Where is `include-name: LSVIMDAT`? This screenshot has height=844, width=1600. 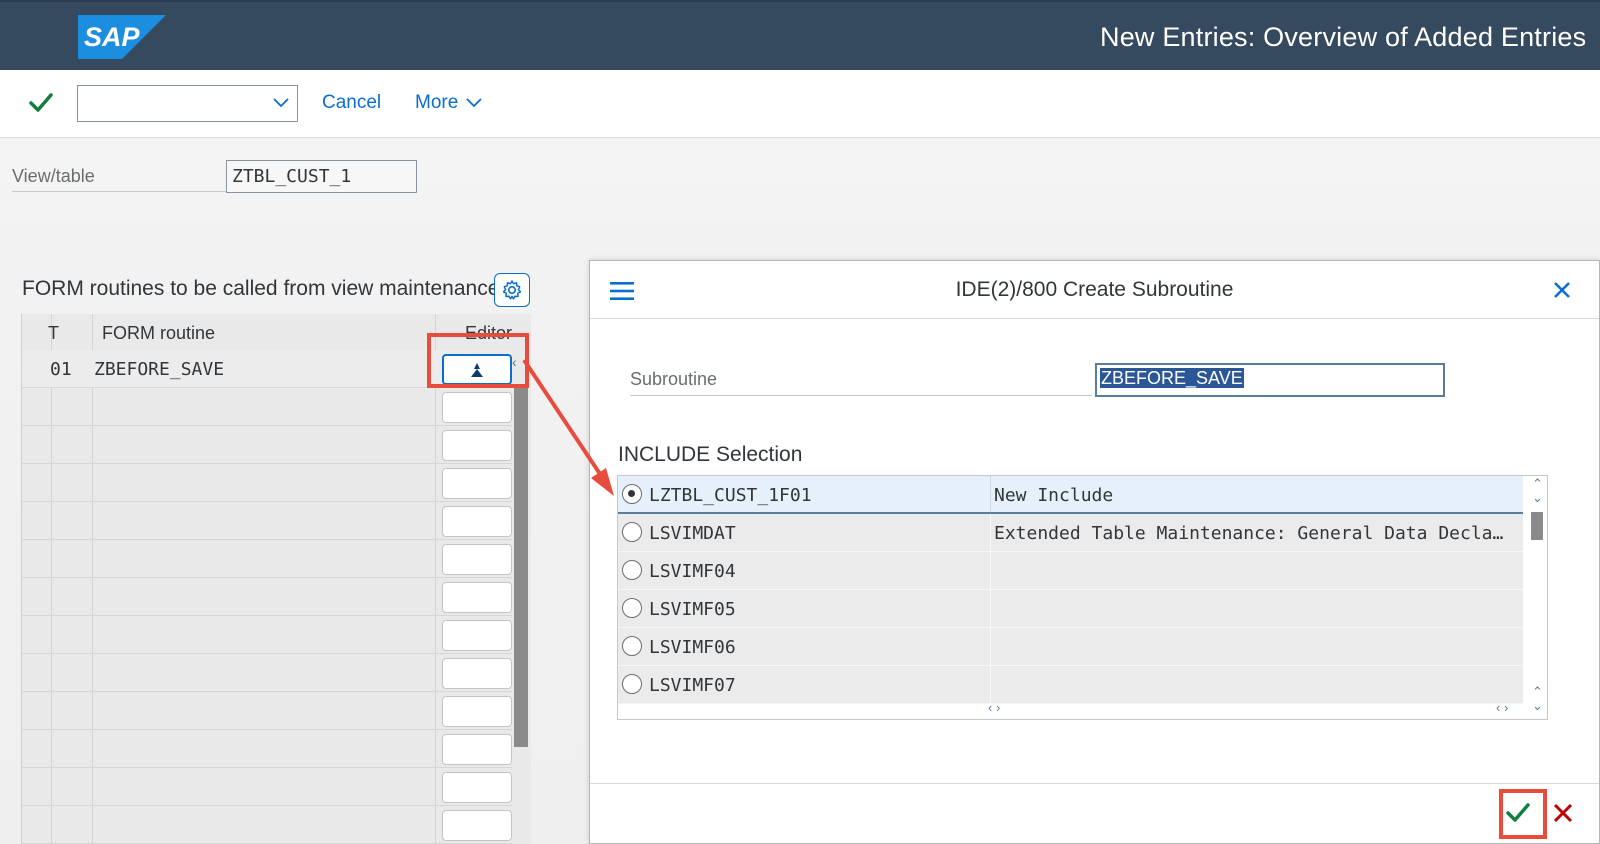
include-name: LSVIMDAT is located at coordinates (692, 533).